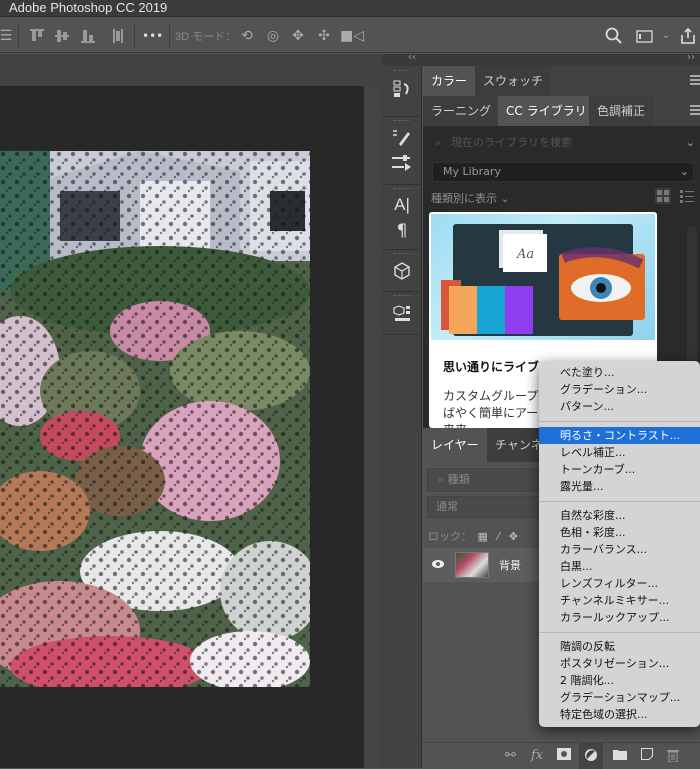  I want to click on align-icon: ☰, so click(8, 36).